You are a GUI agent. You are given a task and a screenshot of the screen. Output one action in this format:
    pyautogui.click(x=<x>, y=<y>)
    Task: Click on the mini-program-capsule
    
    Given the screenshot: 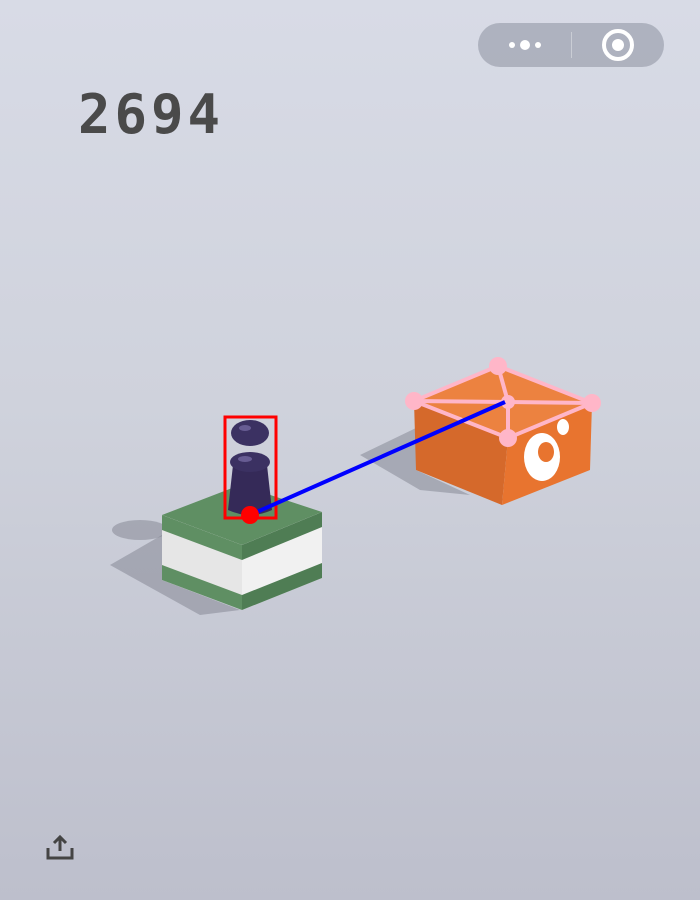 What is the action you would take?
    pyautogui.click(x=571, y=45)
    